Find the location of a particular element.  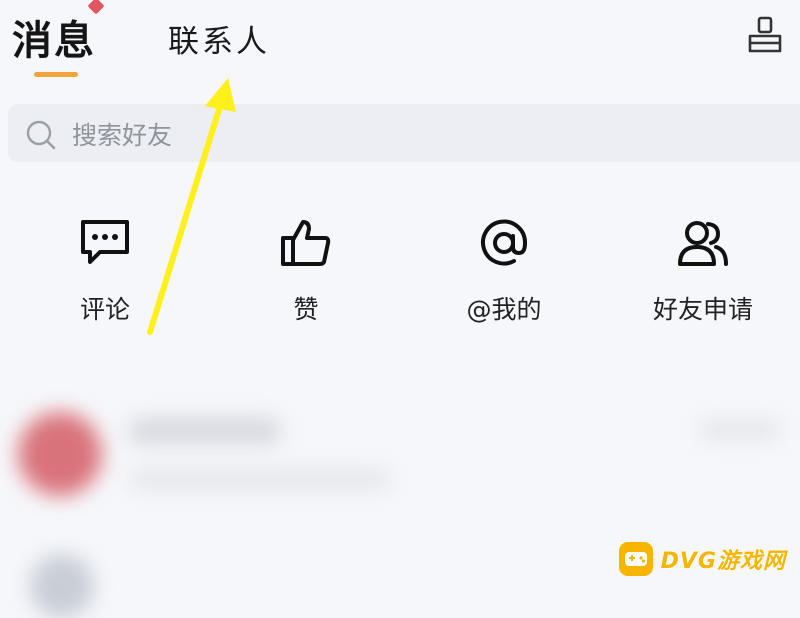

watermark-text: DVG游戏网 is located at coordinates (723, 561).